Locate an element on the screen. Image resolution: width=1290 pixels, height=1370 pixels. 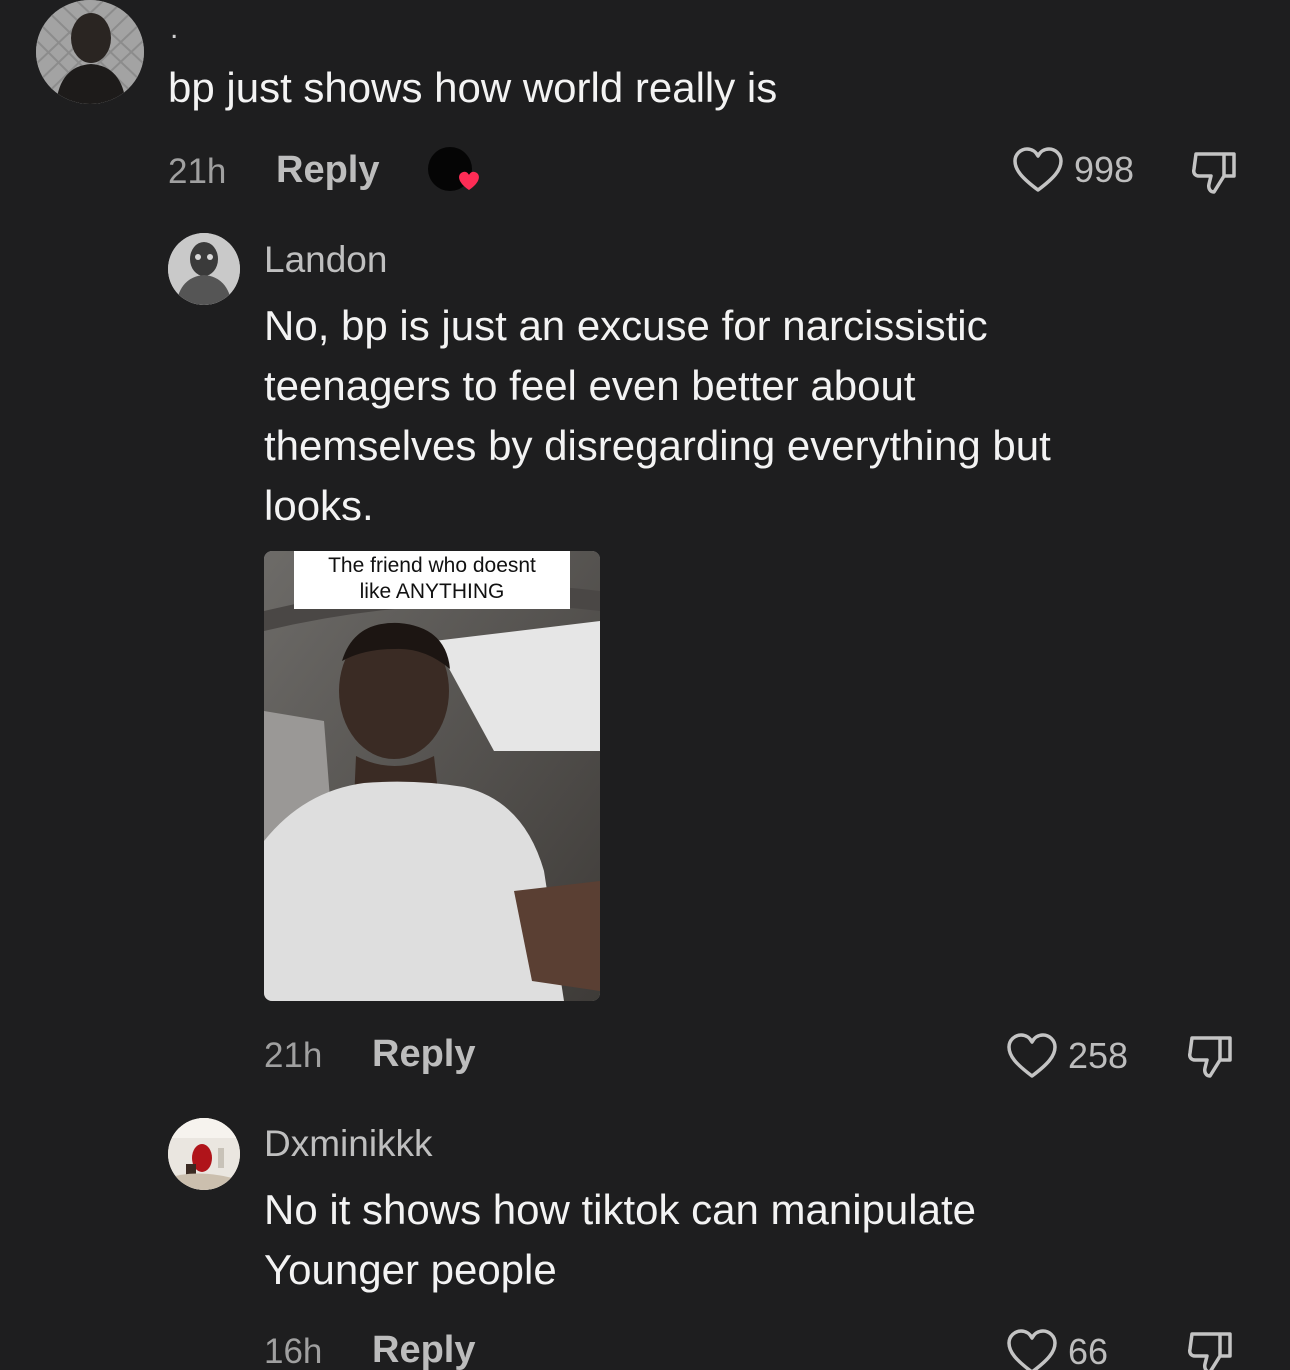
comment-text: bp just shows how world really is is located at coordinates (473, 87).